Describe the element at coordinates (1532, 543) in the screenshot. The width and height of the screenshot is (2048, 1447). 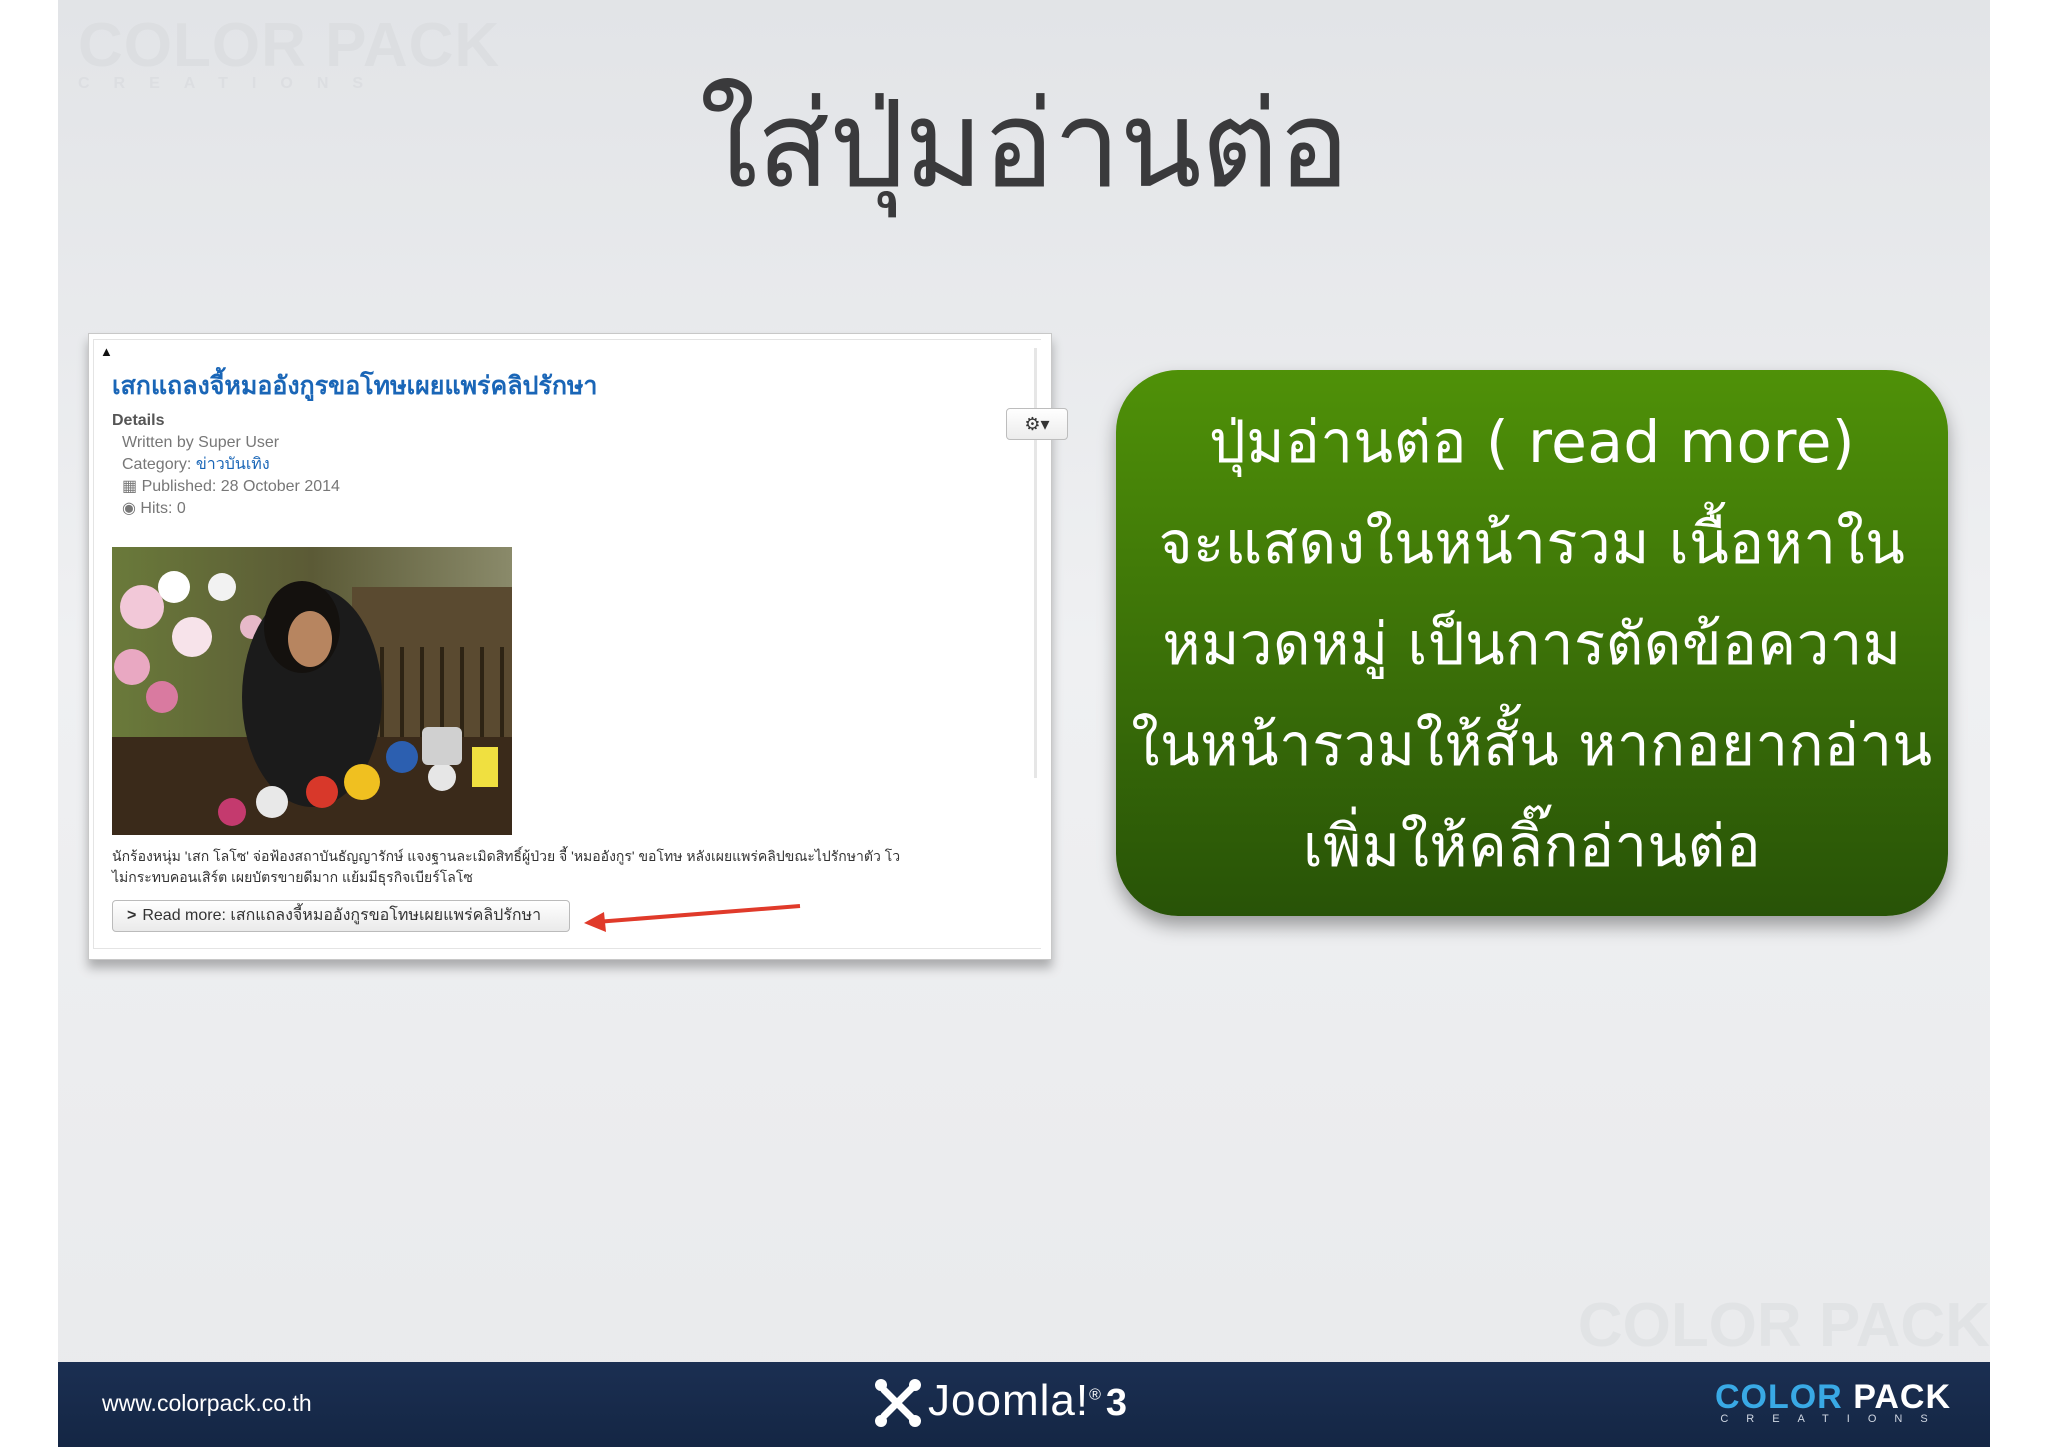
I see `callout-line: จะแสดงในหน้ารวม เนื้อหาใน` at that location.